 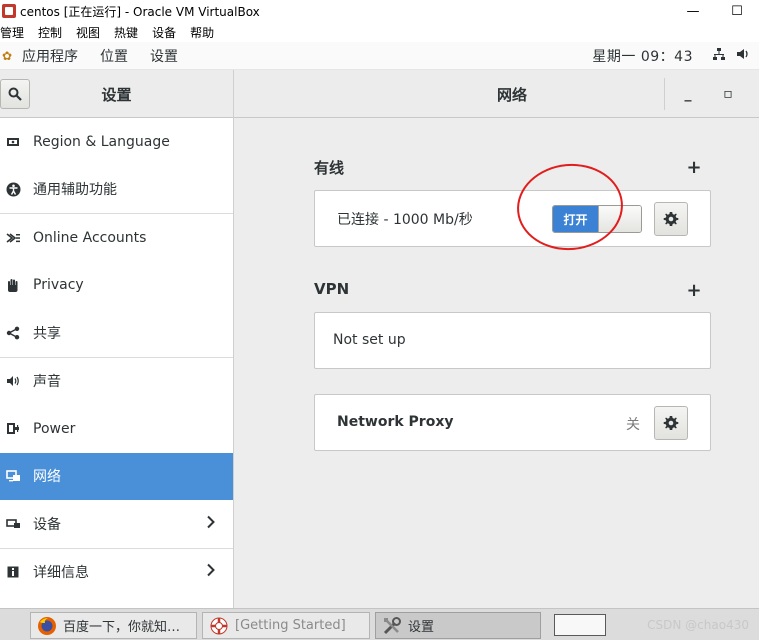 I want to click on privacy-hand-icon, so click(x=13, y=285).